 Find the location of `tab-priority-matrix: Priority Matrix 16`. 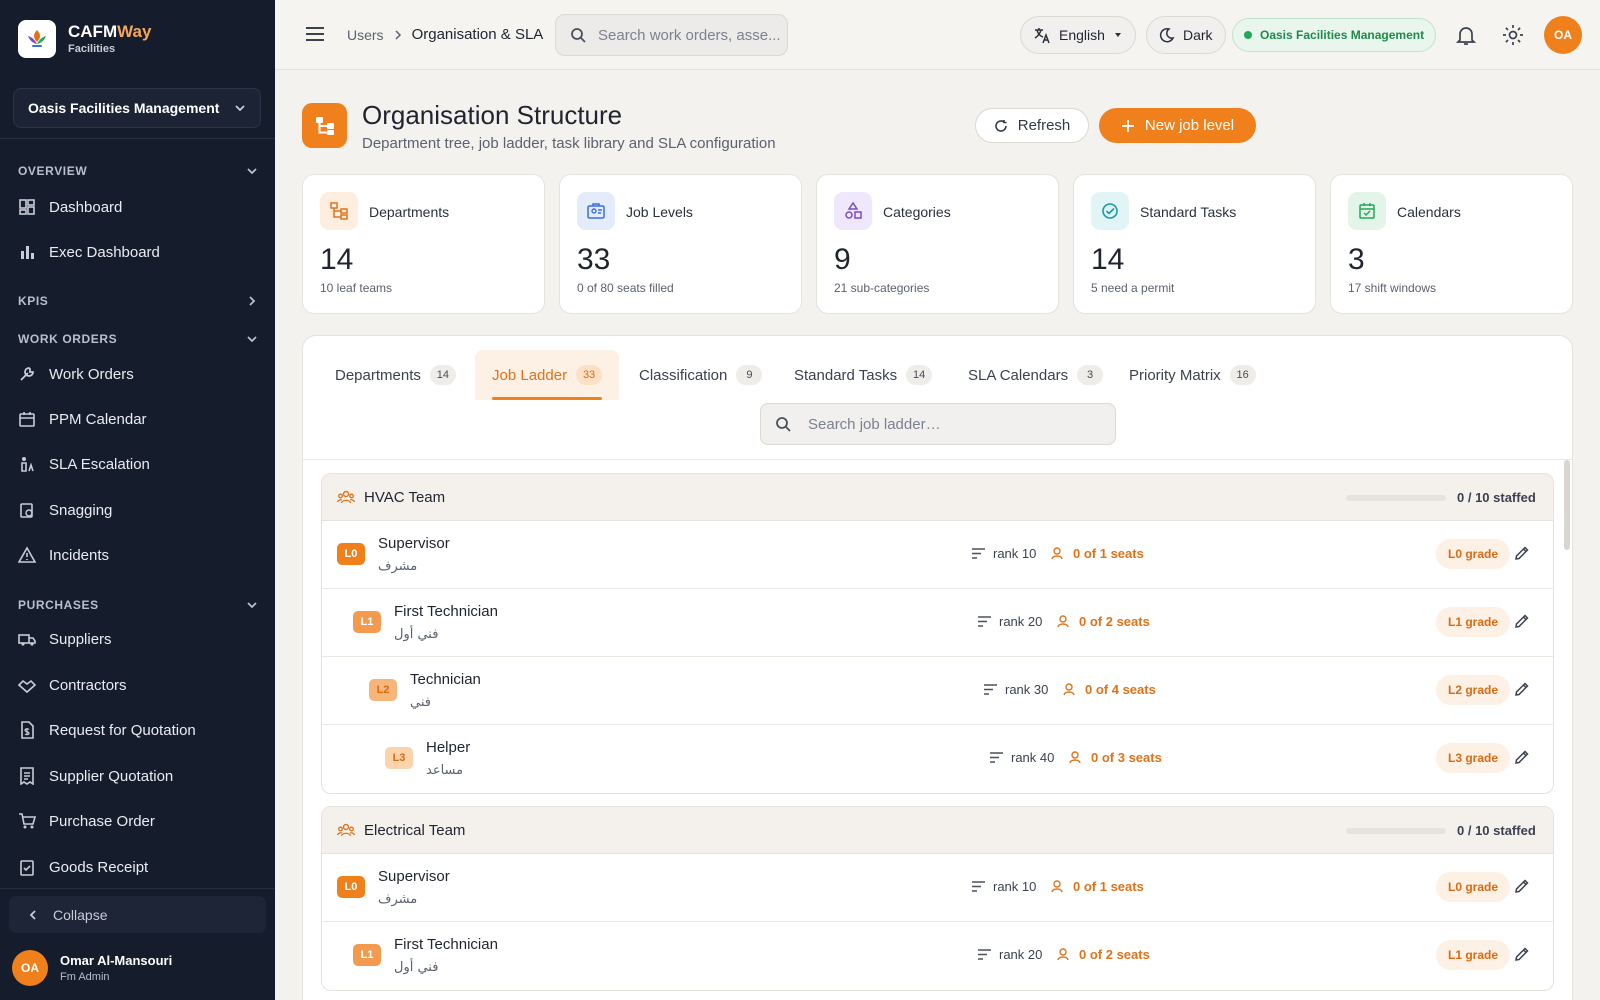

tab-priority-matrix: Priority Matrix 16 is located at coordinates (1192, 375).